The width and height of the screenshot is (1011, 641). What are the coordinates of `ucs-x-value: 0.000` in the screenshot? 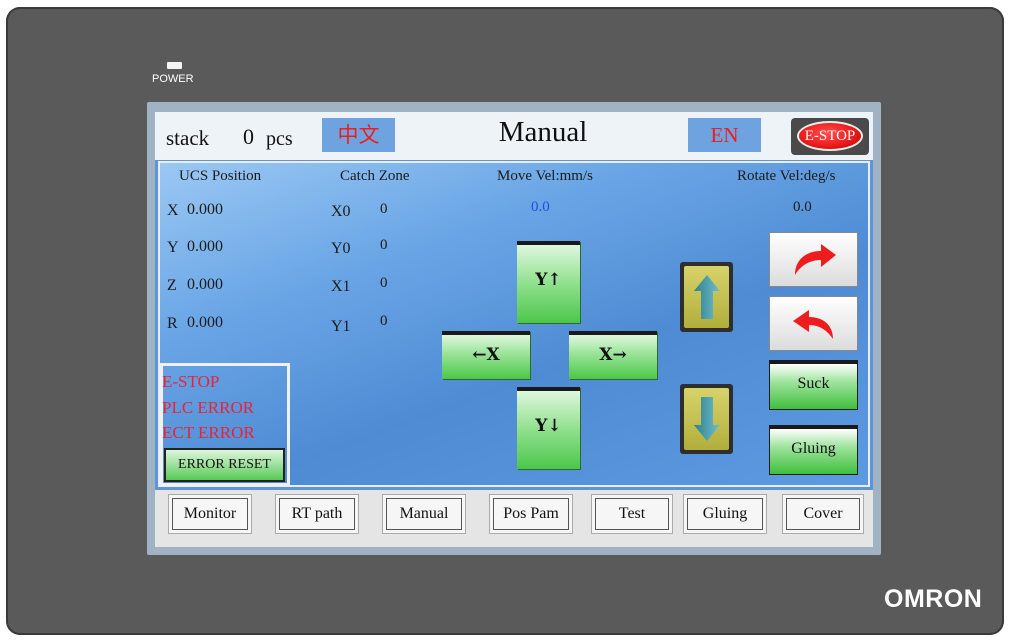 It's located at (205, 209).